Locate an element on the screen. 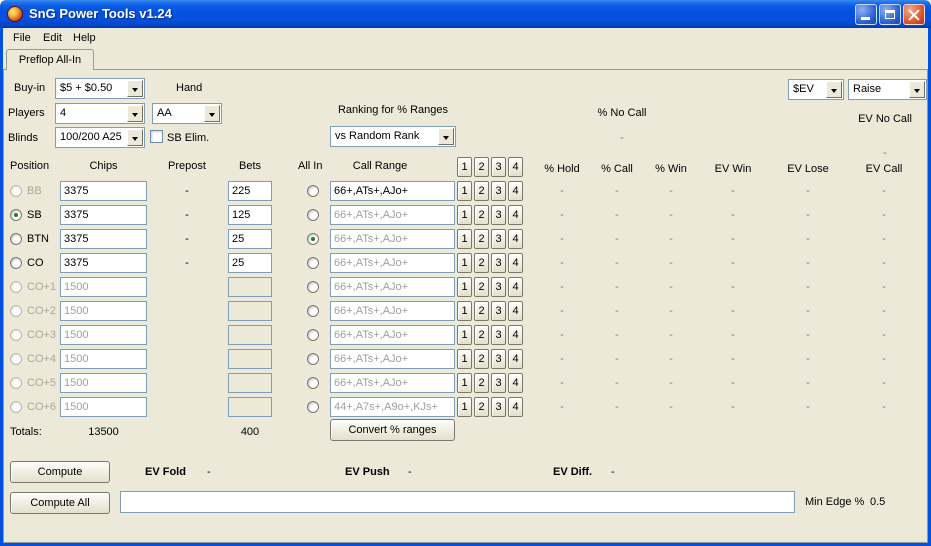 The image size is (931, 546). status-input is located at coordinates (457, 502).